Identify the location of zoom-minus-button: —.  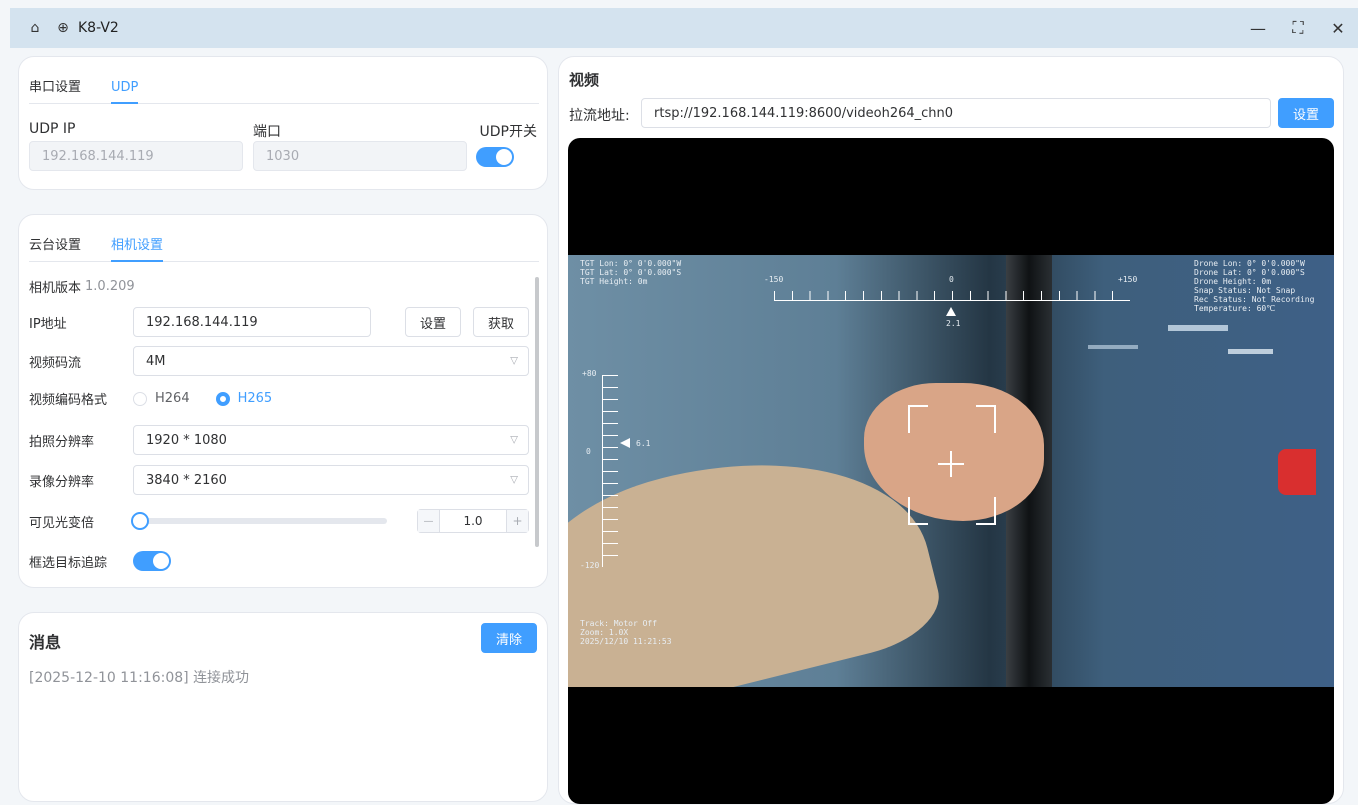
(429, 521).